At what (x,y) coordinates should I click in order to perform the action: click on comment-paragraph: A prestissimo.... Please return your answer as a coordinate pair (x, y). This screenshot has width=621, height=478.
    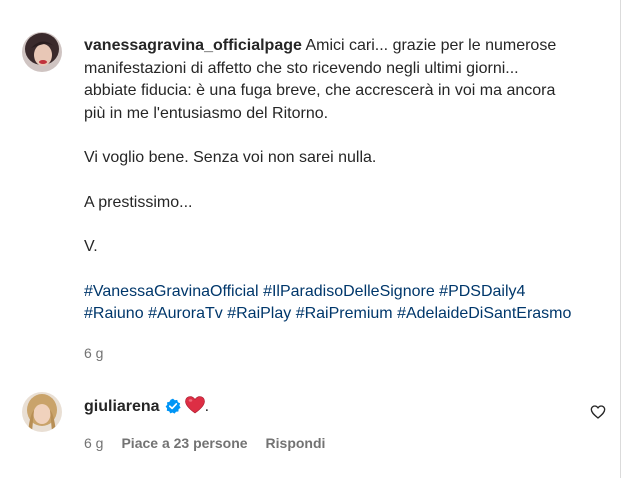
    Looking at the image, I should click on (138, 202).